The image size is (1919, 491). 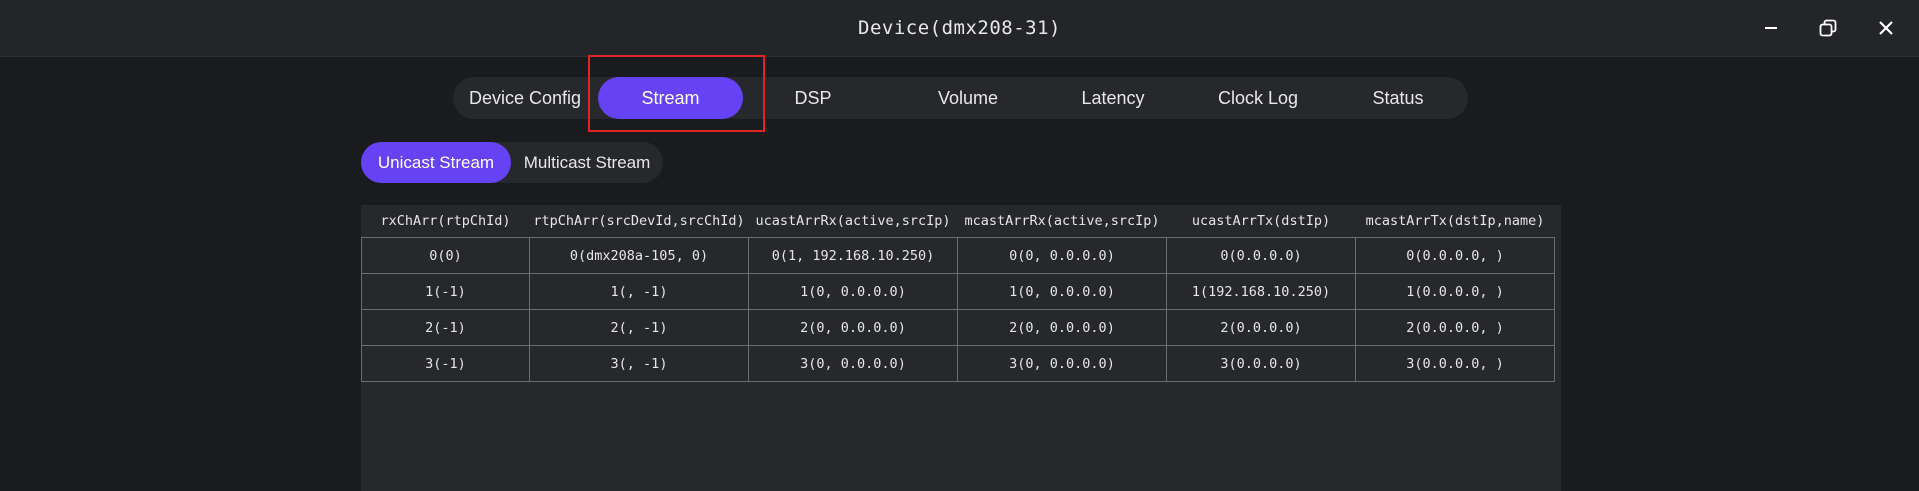 What do you see at coordinates (1113, 98) in the screenshot?
I see `tab-latency: Latency` at bounding box center [1113, 98].